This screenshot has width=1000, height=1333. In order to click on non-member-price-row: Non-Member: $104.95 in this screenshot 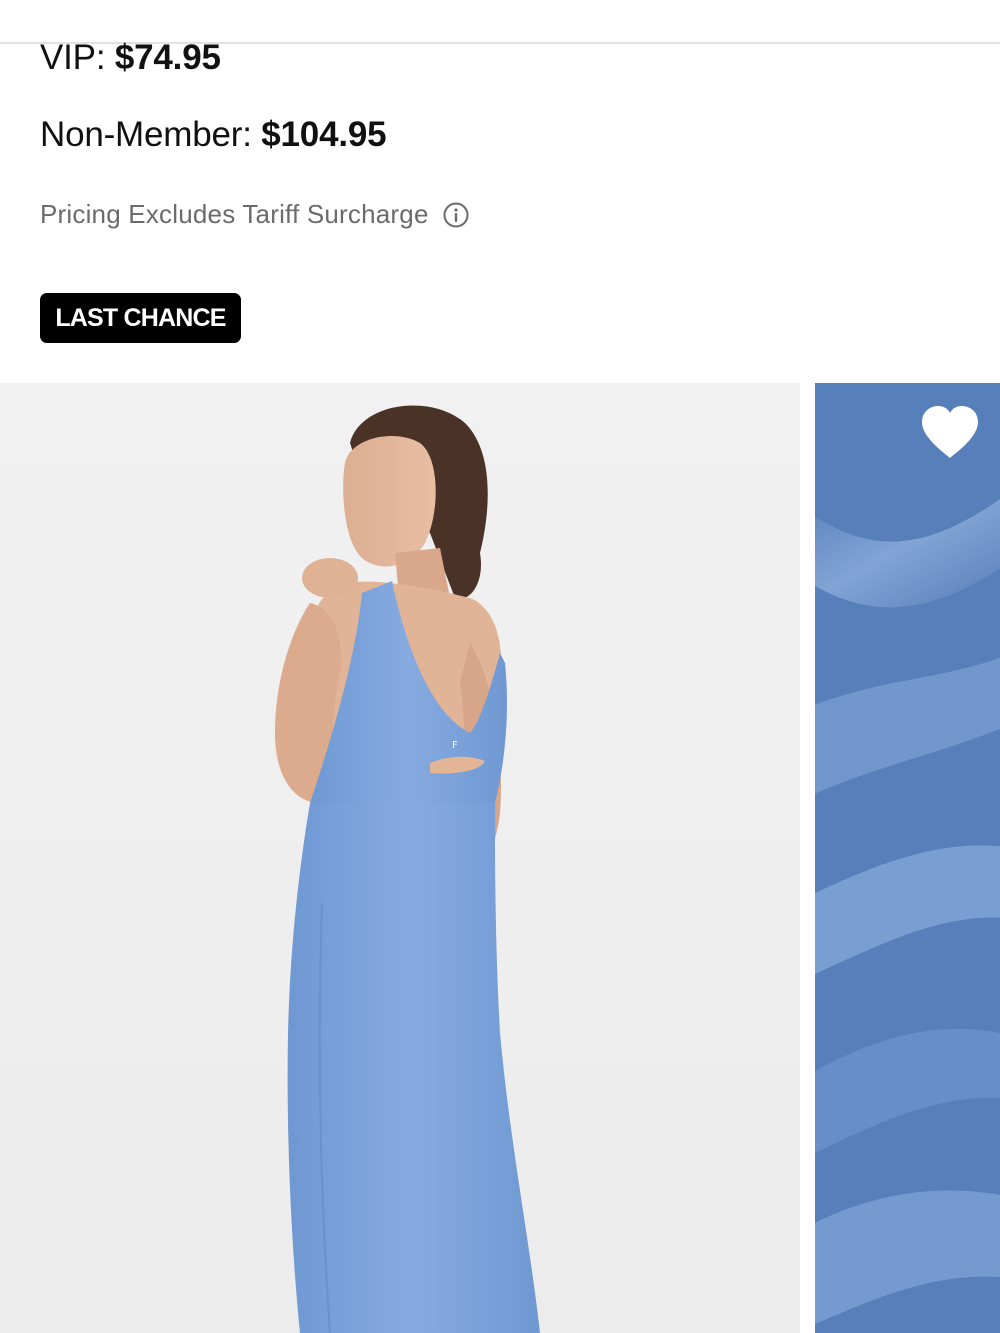, I will do `click(213, 135)`.